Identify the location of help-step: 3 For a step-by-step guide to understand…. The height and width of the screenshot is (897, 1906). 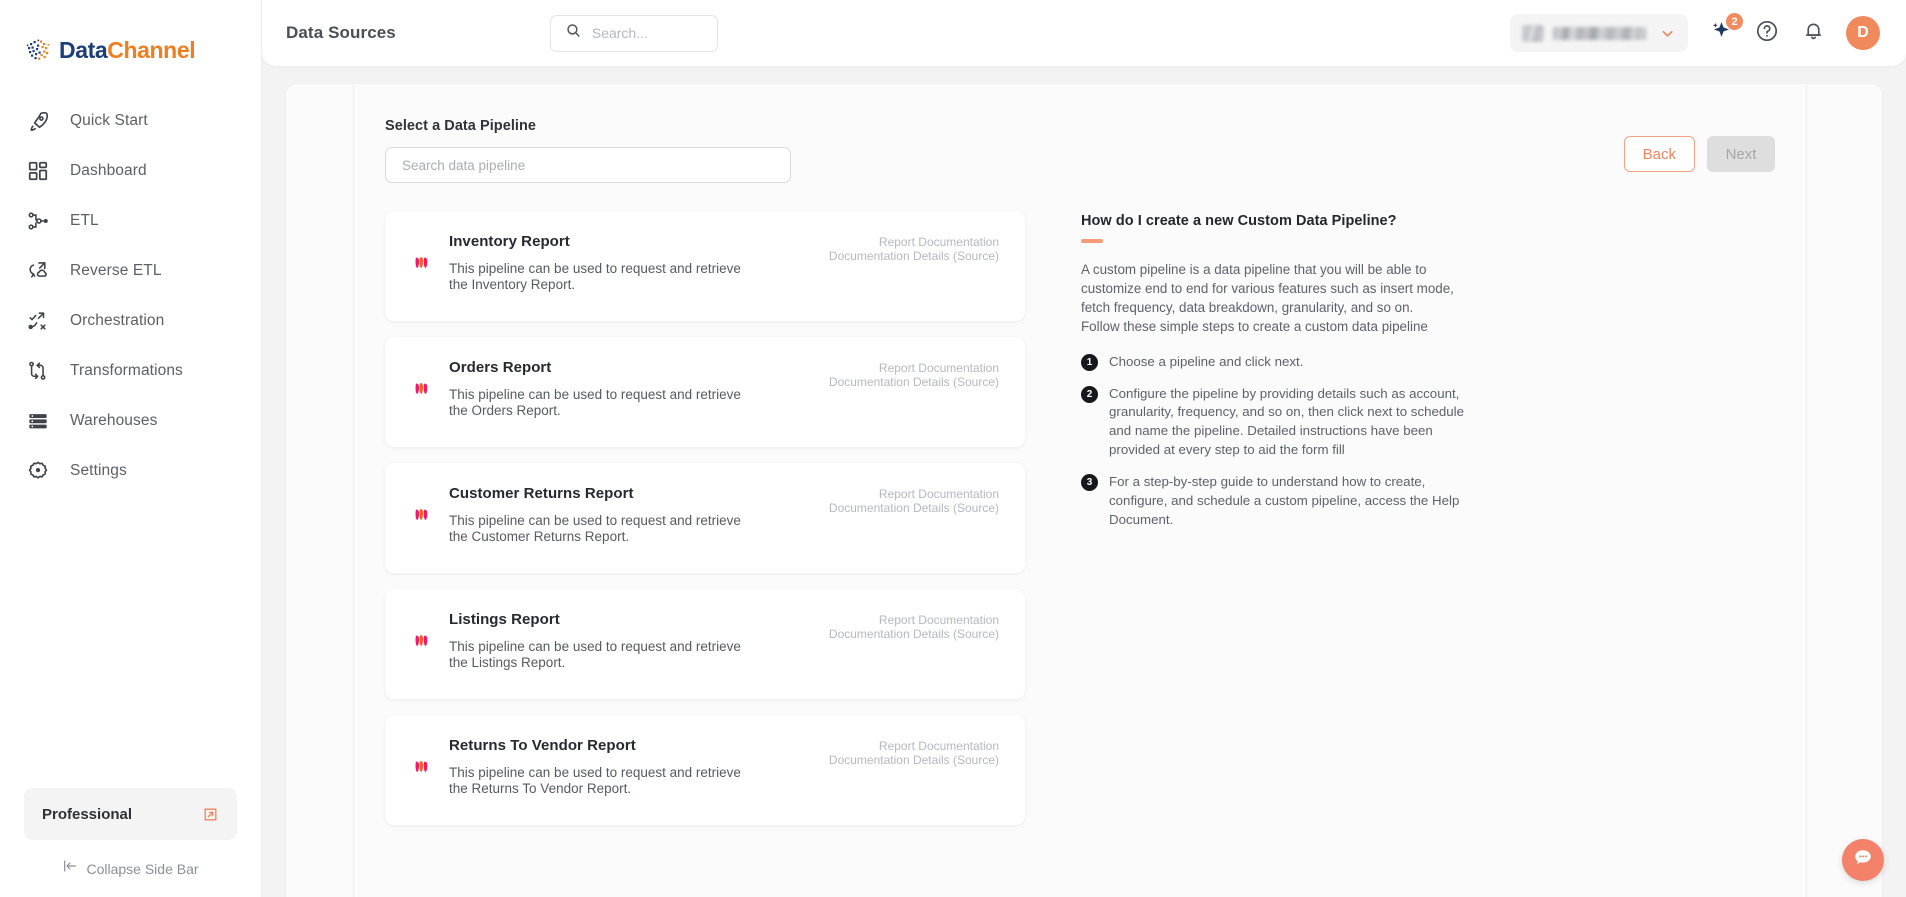
(1428, 501).